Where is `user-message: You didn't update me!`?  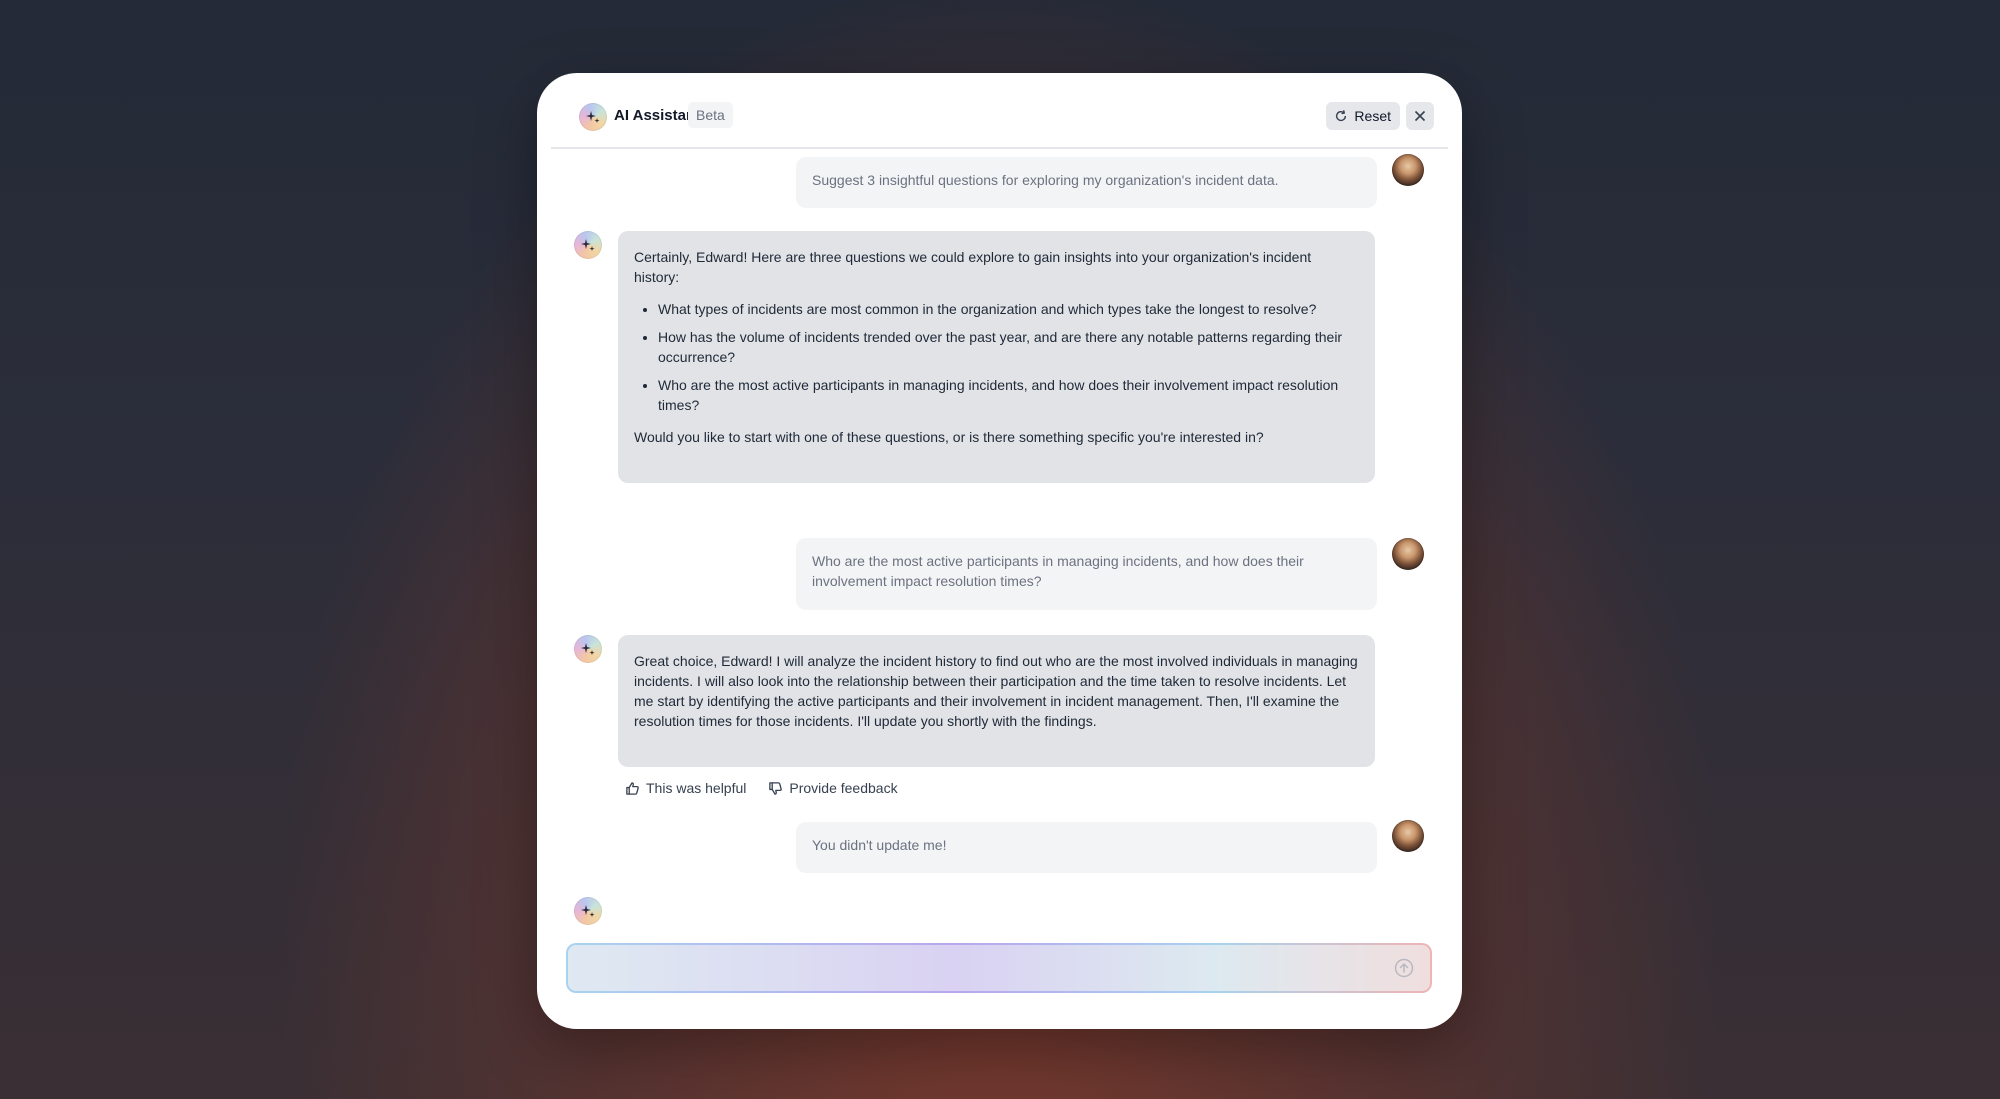
user-message: You didn't update me! is located at coordinates (1086, 847).